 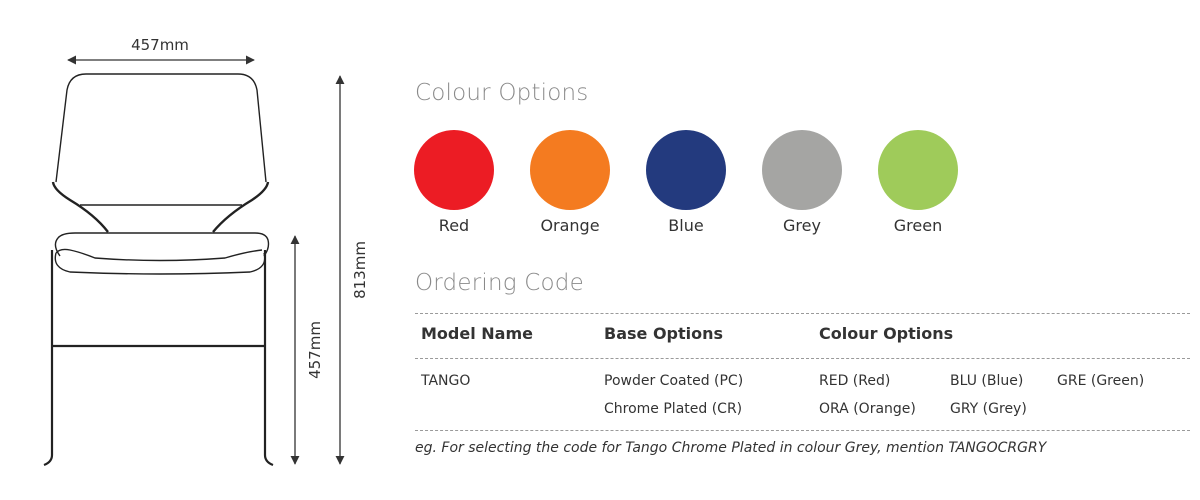 What do you see at coordinates (673, 409) in the screenshot?
I see `cell-base-option: Chrome Plated (CR)` at bounding box center [673, 409].